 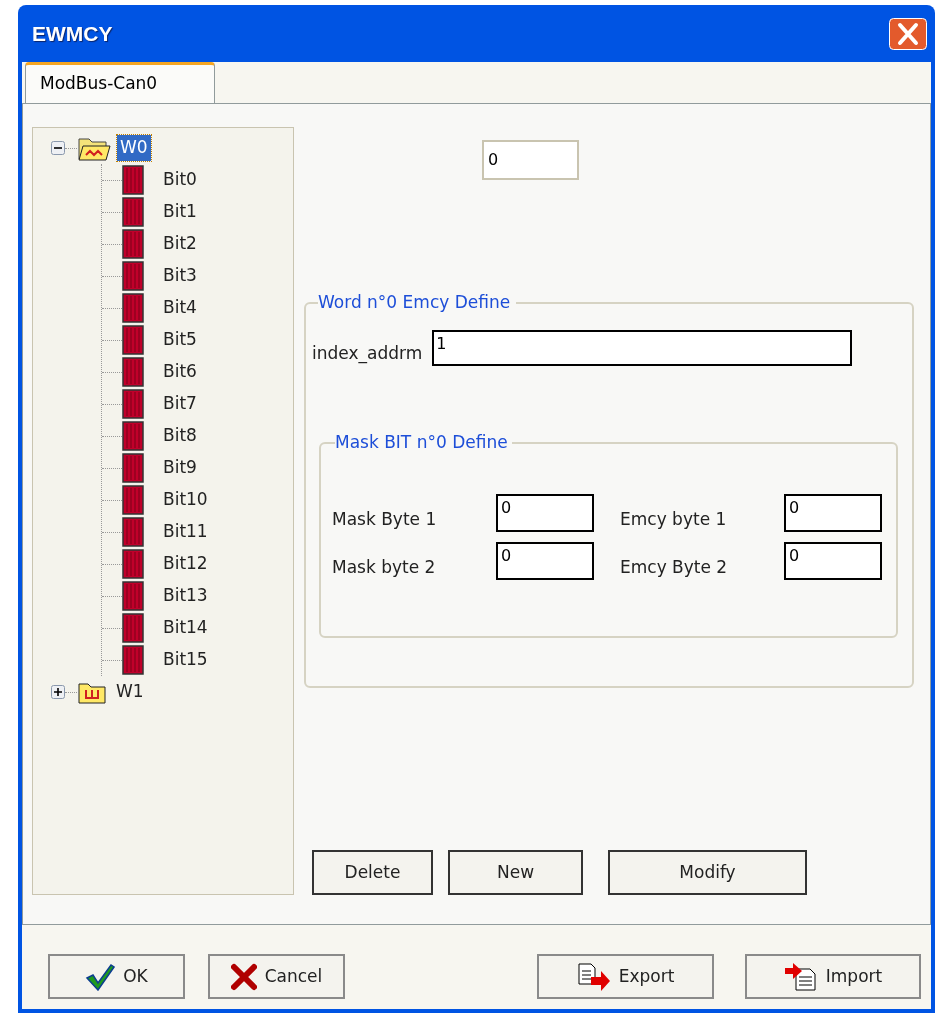 I want to click on button: Import, so click(x=833, y=976).